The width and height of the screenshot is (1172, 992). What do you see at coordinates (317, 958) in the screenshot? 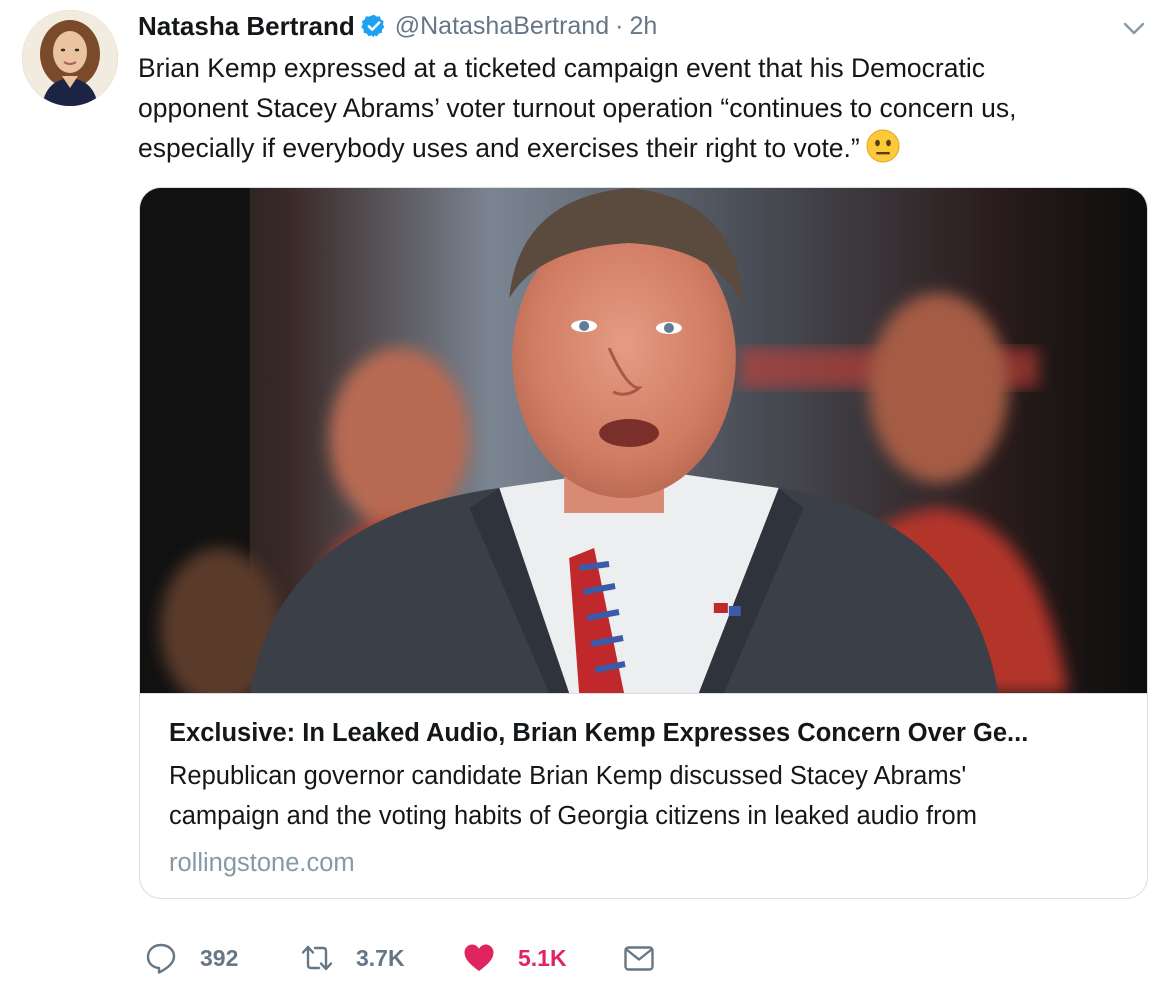
I see `retweet-icon` at bounding box center [317, 958].